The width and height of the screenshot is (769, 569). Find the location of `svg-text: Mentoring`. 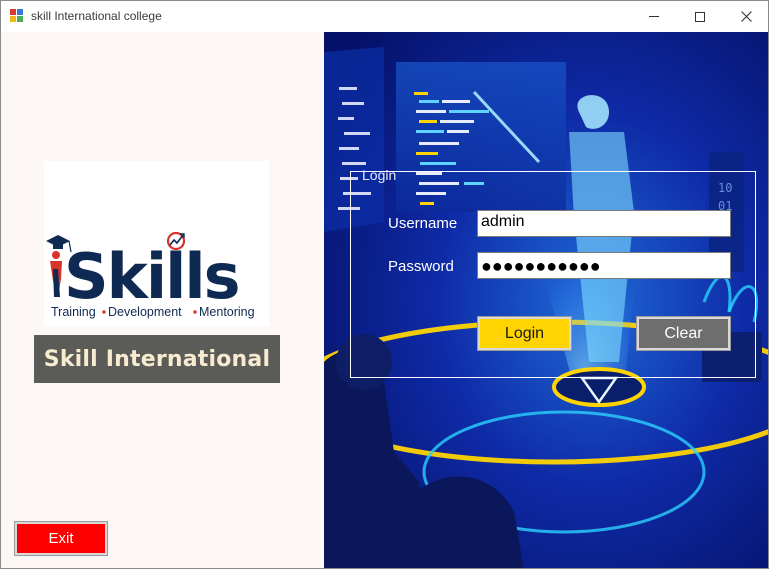

svg-text: Mentoring is located at coordinates (227, 312).